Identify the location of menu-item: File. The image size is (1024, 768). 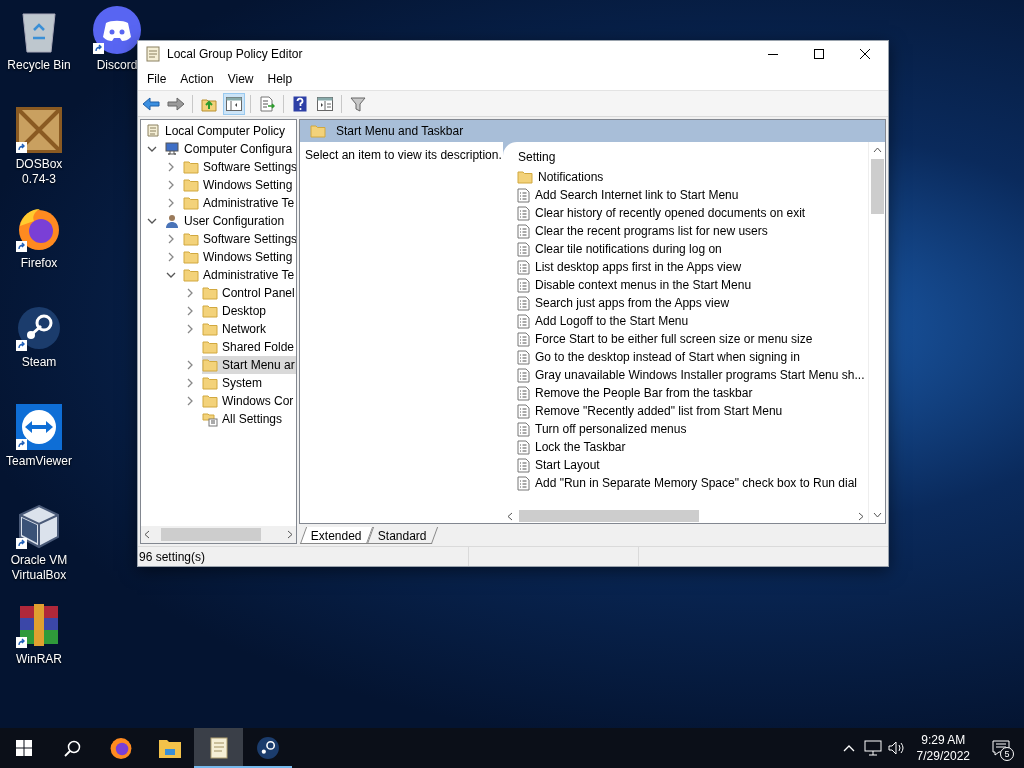
(157, 78).